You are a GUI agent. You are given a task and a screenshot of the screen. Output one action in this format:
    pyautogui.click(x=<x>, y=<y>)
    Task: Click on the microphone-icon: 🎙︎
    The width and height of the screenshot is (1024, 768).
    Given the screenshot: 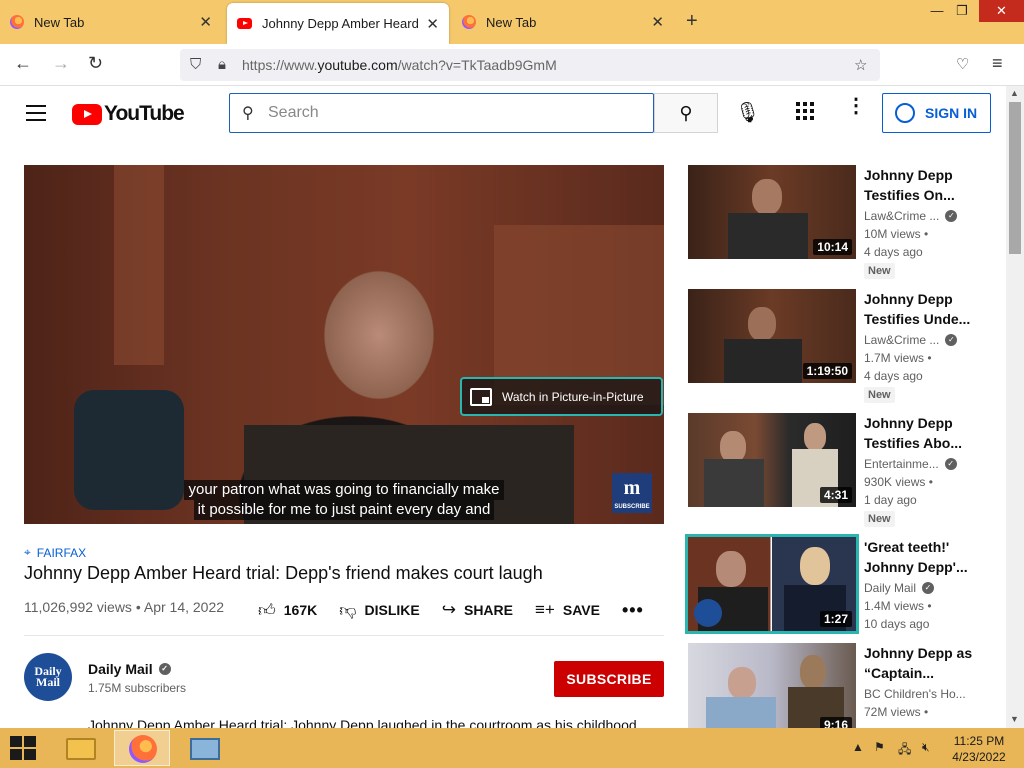 What is the action you would take?
    pyautogui.click(x=747, y=112)
    